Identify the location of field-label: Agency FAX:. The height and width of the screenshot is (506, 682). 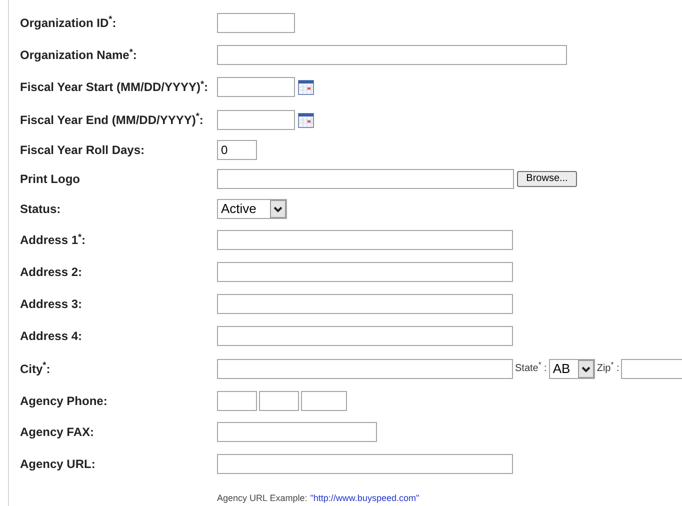
(58, 432).